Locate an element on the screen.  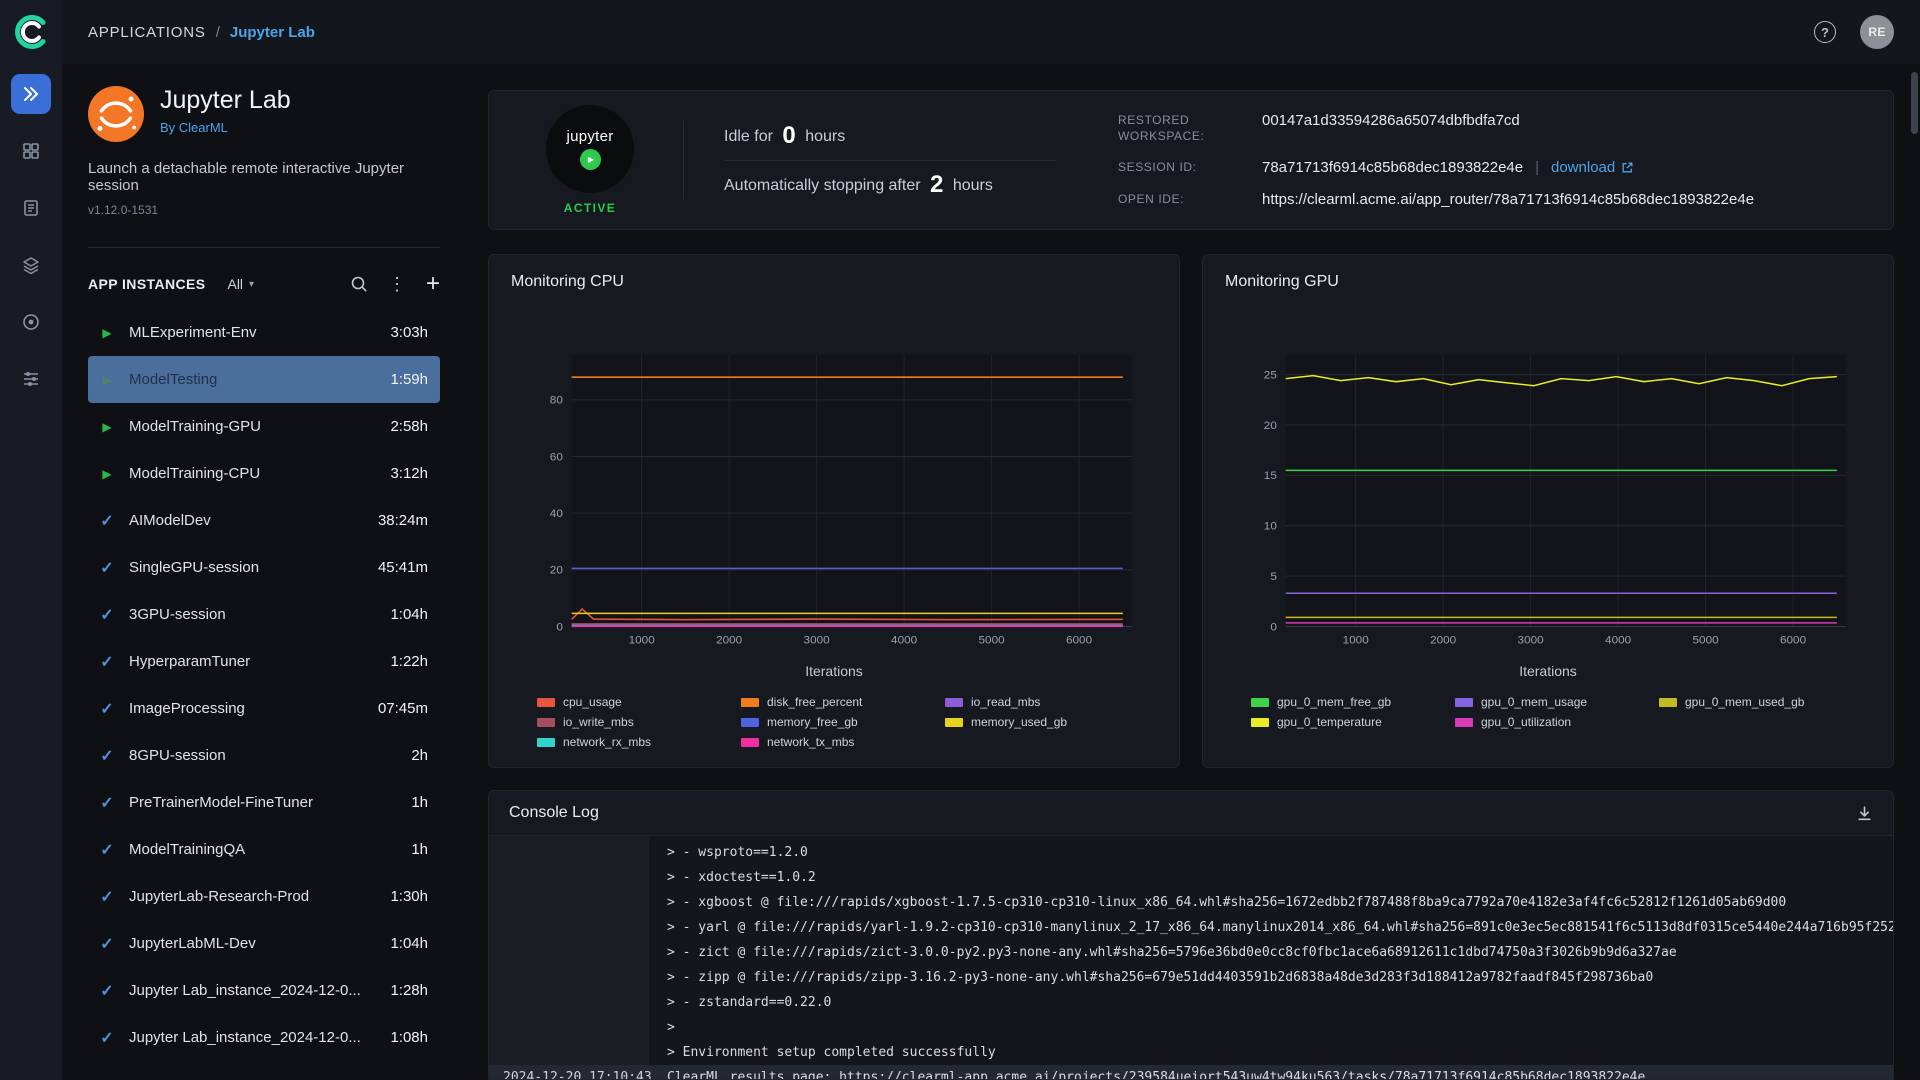
instance-row: ✓ 3GPU-session 1:04h is located at coordinates (264, 614).